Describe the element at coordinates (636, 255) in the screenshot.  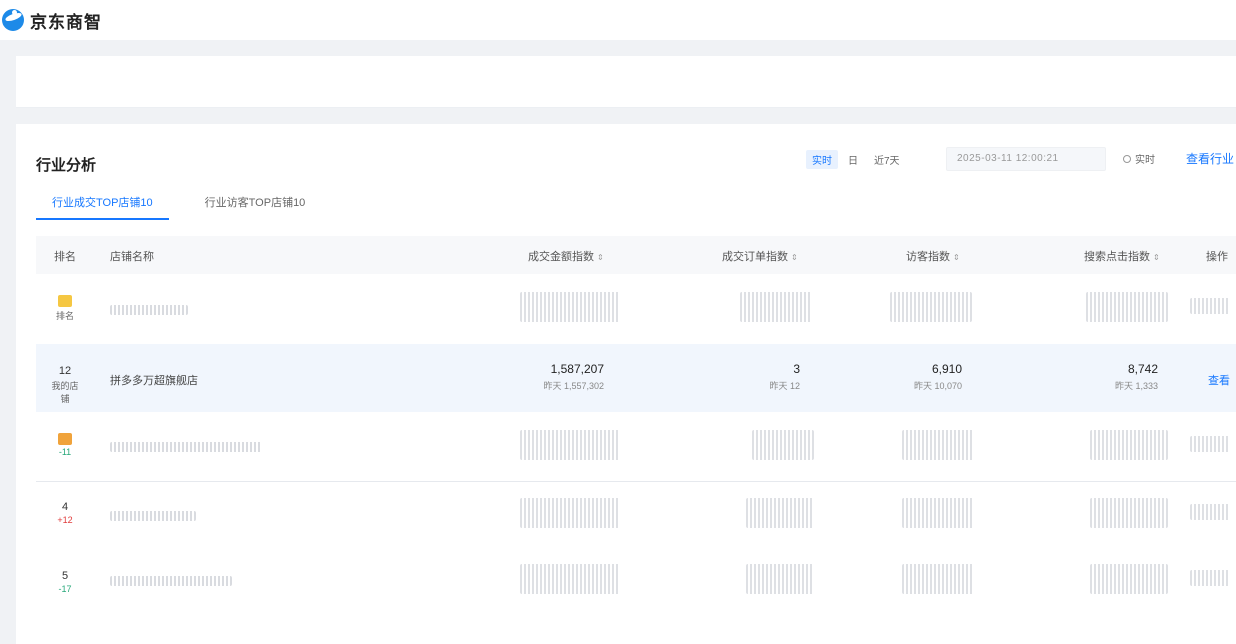
I see `table-header: 排名 店铺名称 成交金额指数 ⇕ 成交订单指数 ⇕ 访客指数 ⇕ 搜索点击指数 ⇕ 操作` at that location.